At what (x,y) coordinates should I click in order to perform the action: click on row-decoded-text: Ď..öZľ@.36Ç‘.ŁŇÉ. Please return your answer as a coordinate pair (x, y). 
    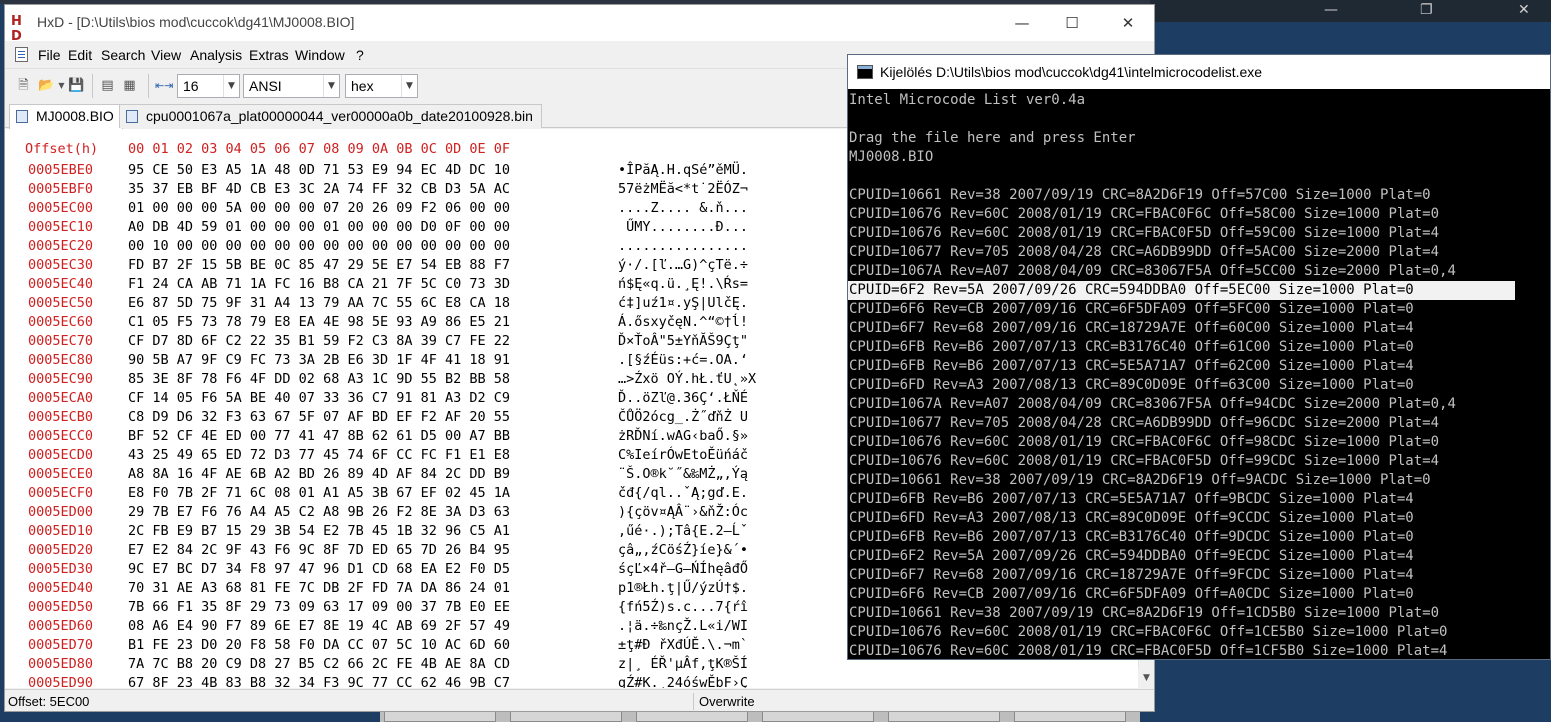
    Looking at the image, I should click on (683, 398).